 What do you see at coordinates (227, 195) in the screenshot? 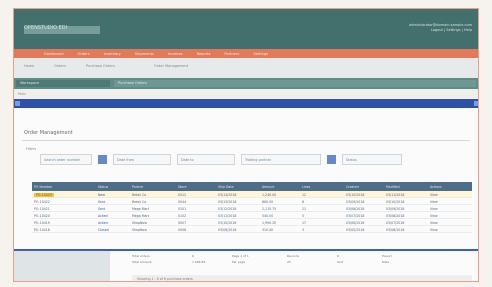
I see `table-cell: 03/14/2018` at bounding box center [227, 195].